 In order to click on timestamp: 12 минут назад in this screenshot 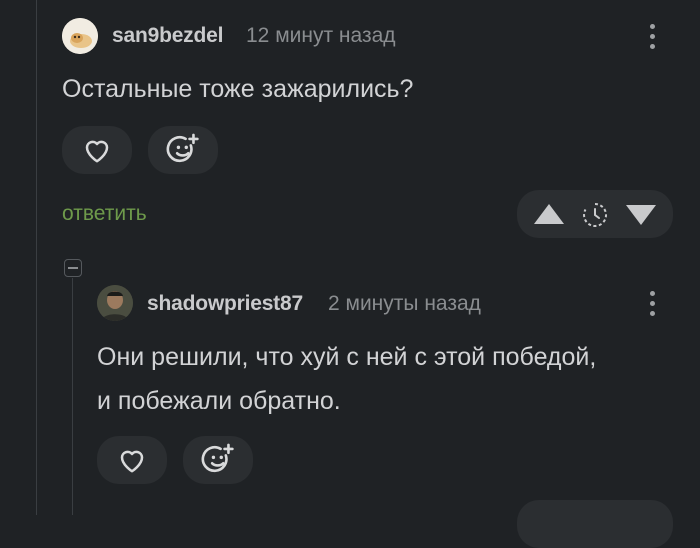, I will do `click(321, 35)`.